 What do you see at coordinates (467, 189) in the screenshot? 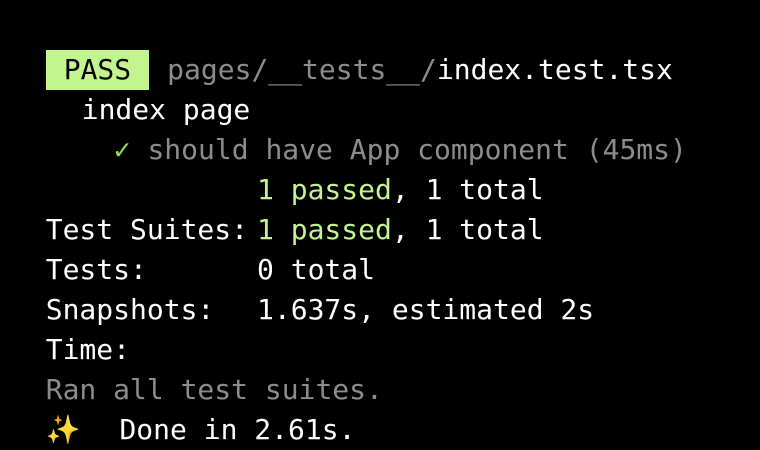
I see `suites-total: , 1 total` at bounding box center [467, 189].